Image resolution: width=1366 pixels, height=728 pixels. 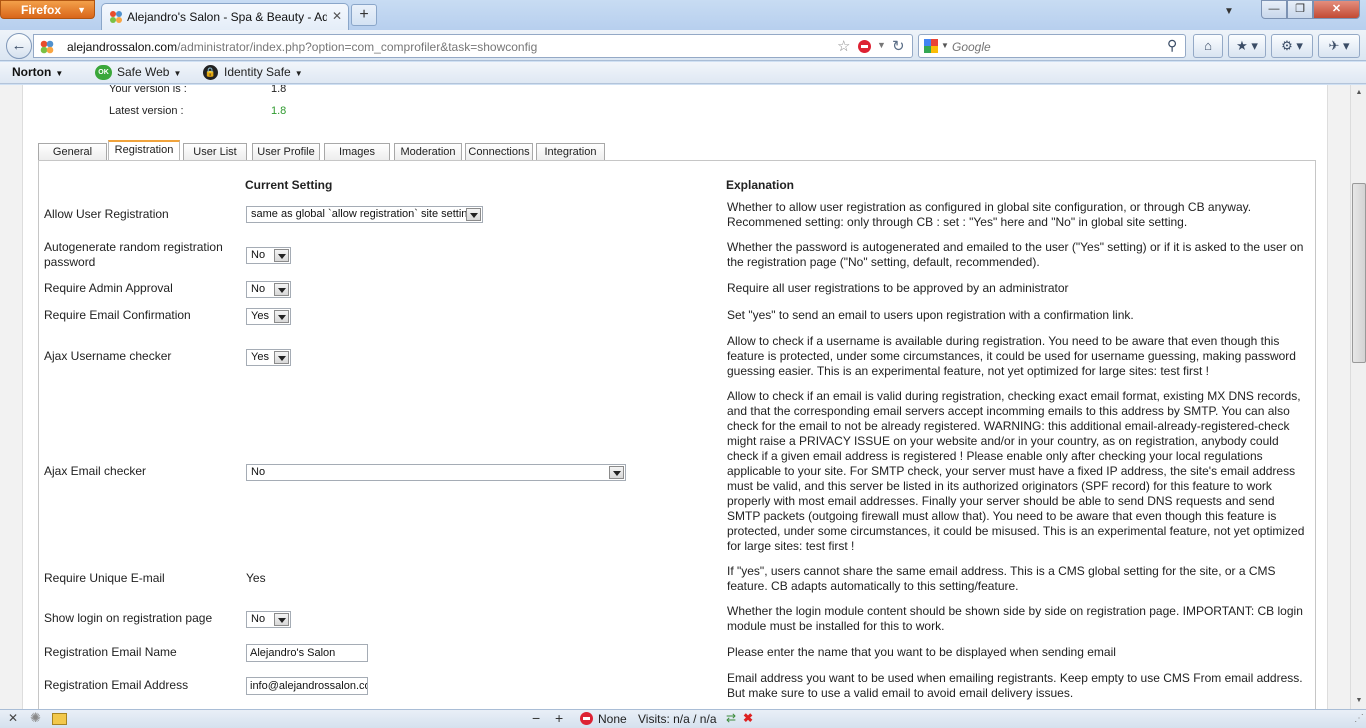 I want to click on email-name-field: Alejandro's Salon, so click(x=307, y=653).